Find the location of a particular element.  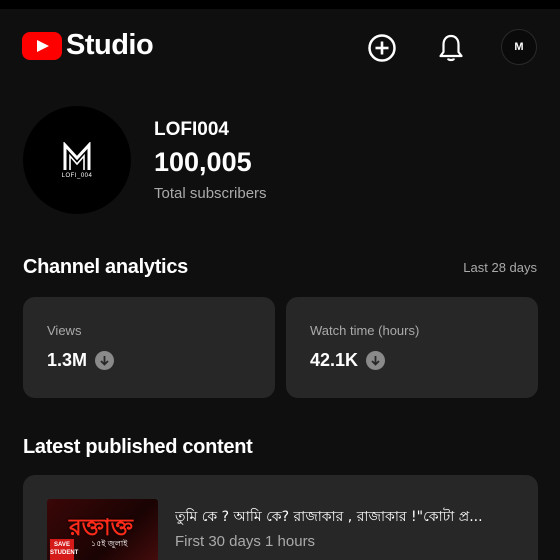

youtube-logo-icon is located at coordinates (42, 45).